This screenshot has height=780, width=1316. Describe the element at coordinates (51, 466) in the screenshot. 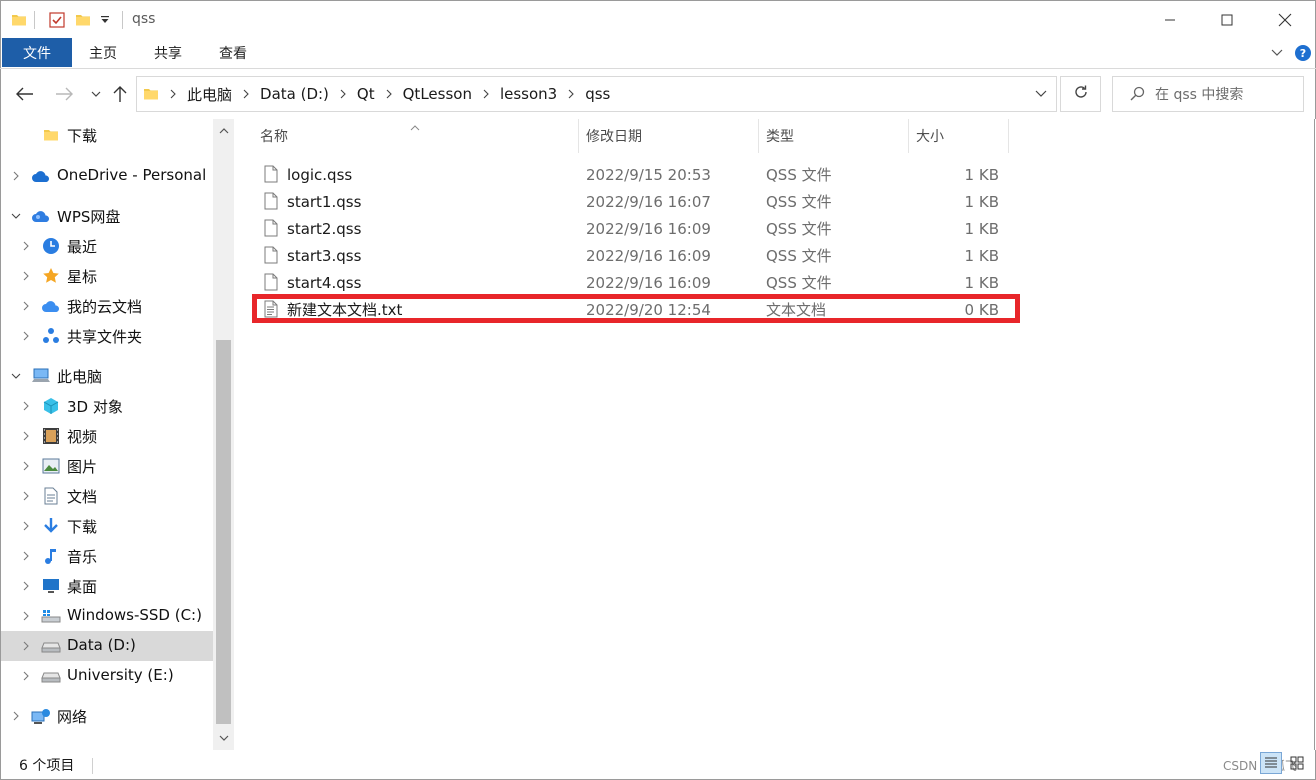

I see `pictures-icon` at that location.